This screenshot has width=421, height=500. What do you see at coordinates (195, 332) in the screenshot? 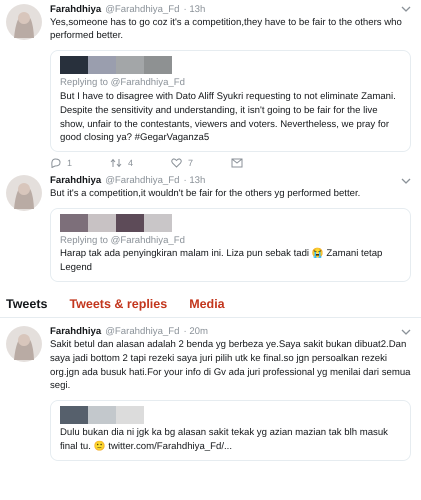
I see `tweet-time: · 20m` at bounding box center [195, 332].